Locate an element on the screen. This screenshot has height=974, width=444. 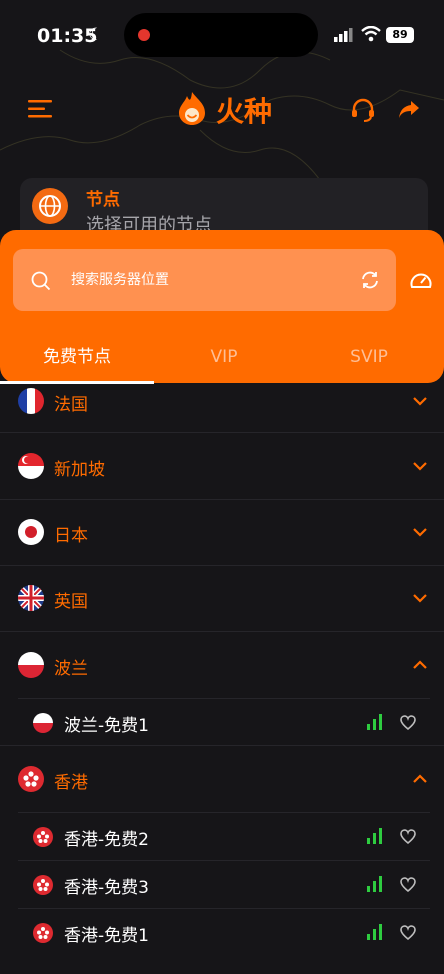
country-row-france: 法国 is located at coordinates (222, 399).